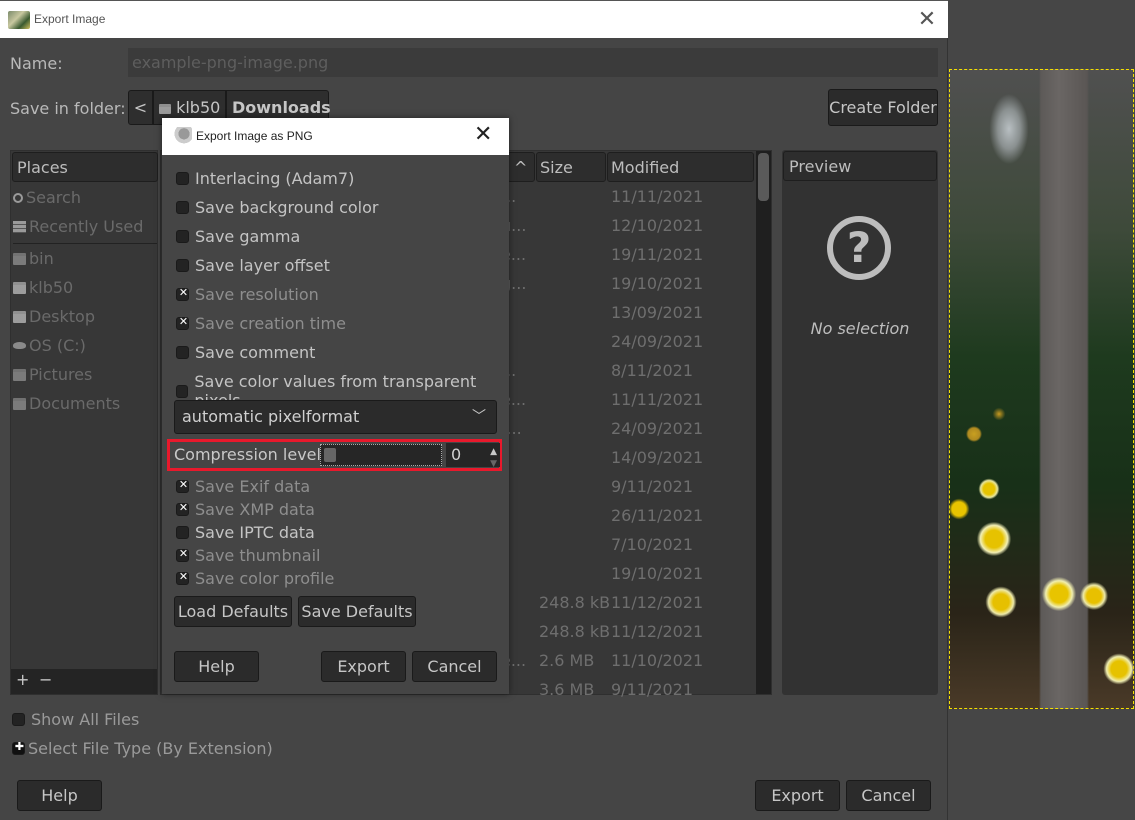 The height and width of the screenshot is (820, 1135). Describe the element at coordinates (253, 265) in the screenshot. I see `png-option-checkbox: Save layer offset` at that location.